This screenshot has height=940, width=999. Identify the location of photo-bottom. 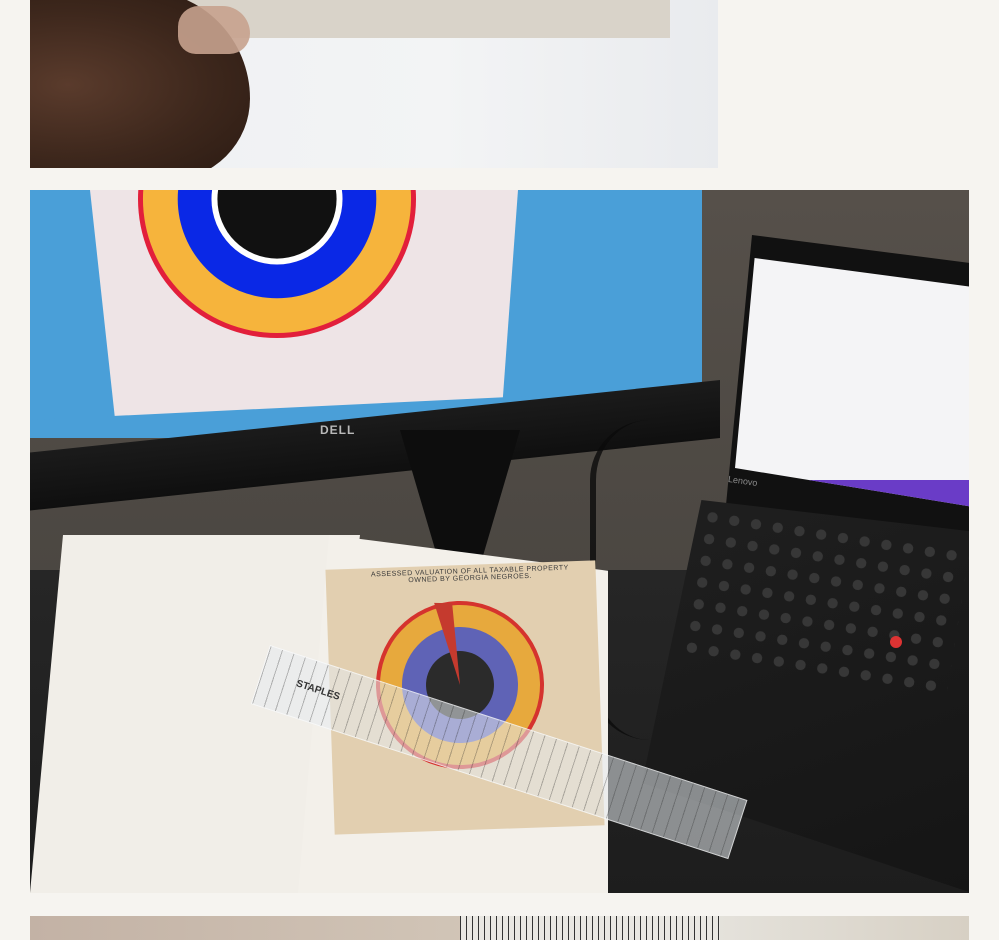
(499, 928).